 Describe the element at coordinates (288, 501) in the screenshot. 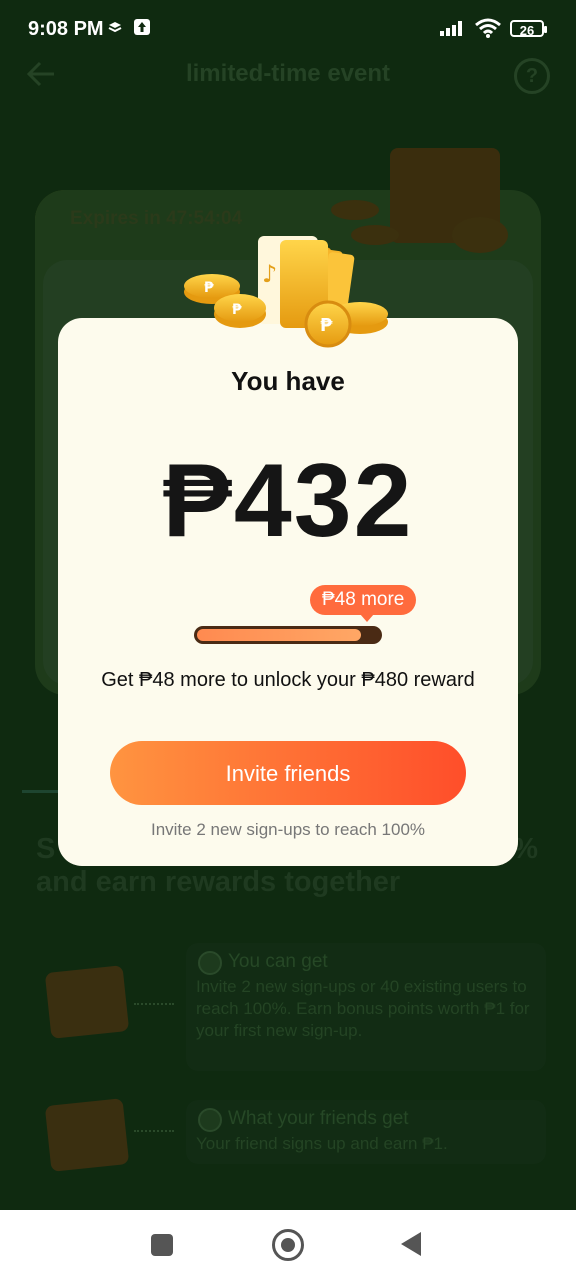

I see `balance-amount: ₱432` at that location.